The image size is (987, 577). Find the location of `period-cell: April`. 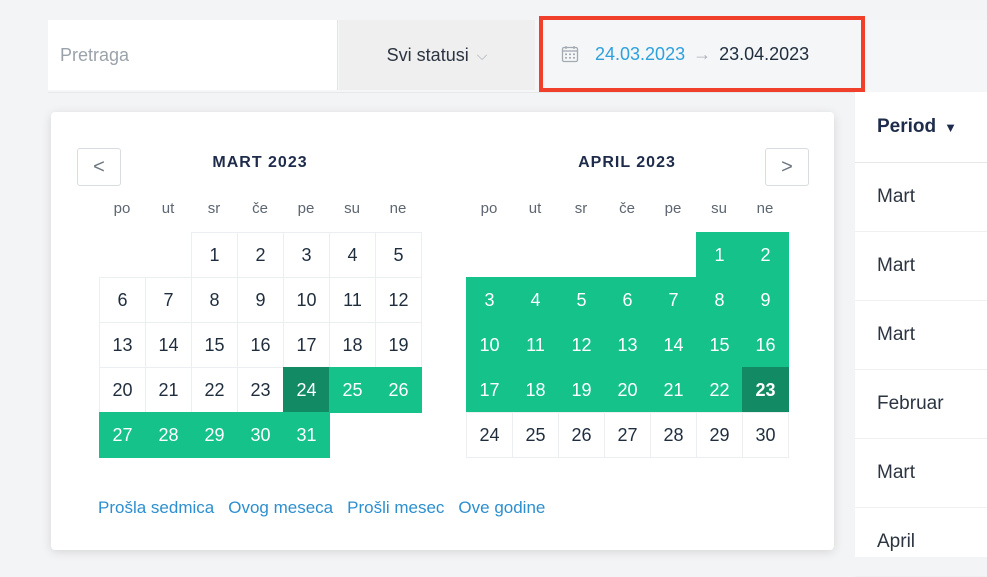

period-cell: April is located at coordinates (896, 541).